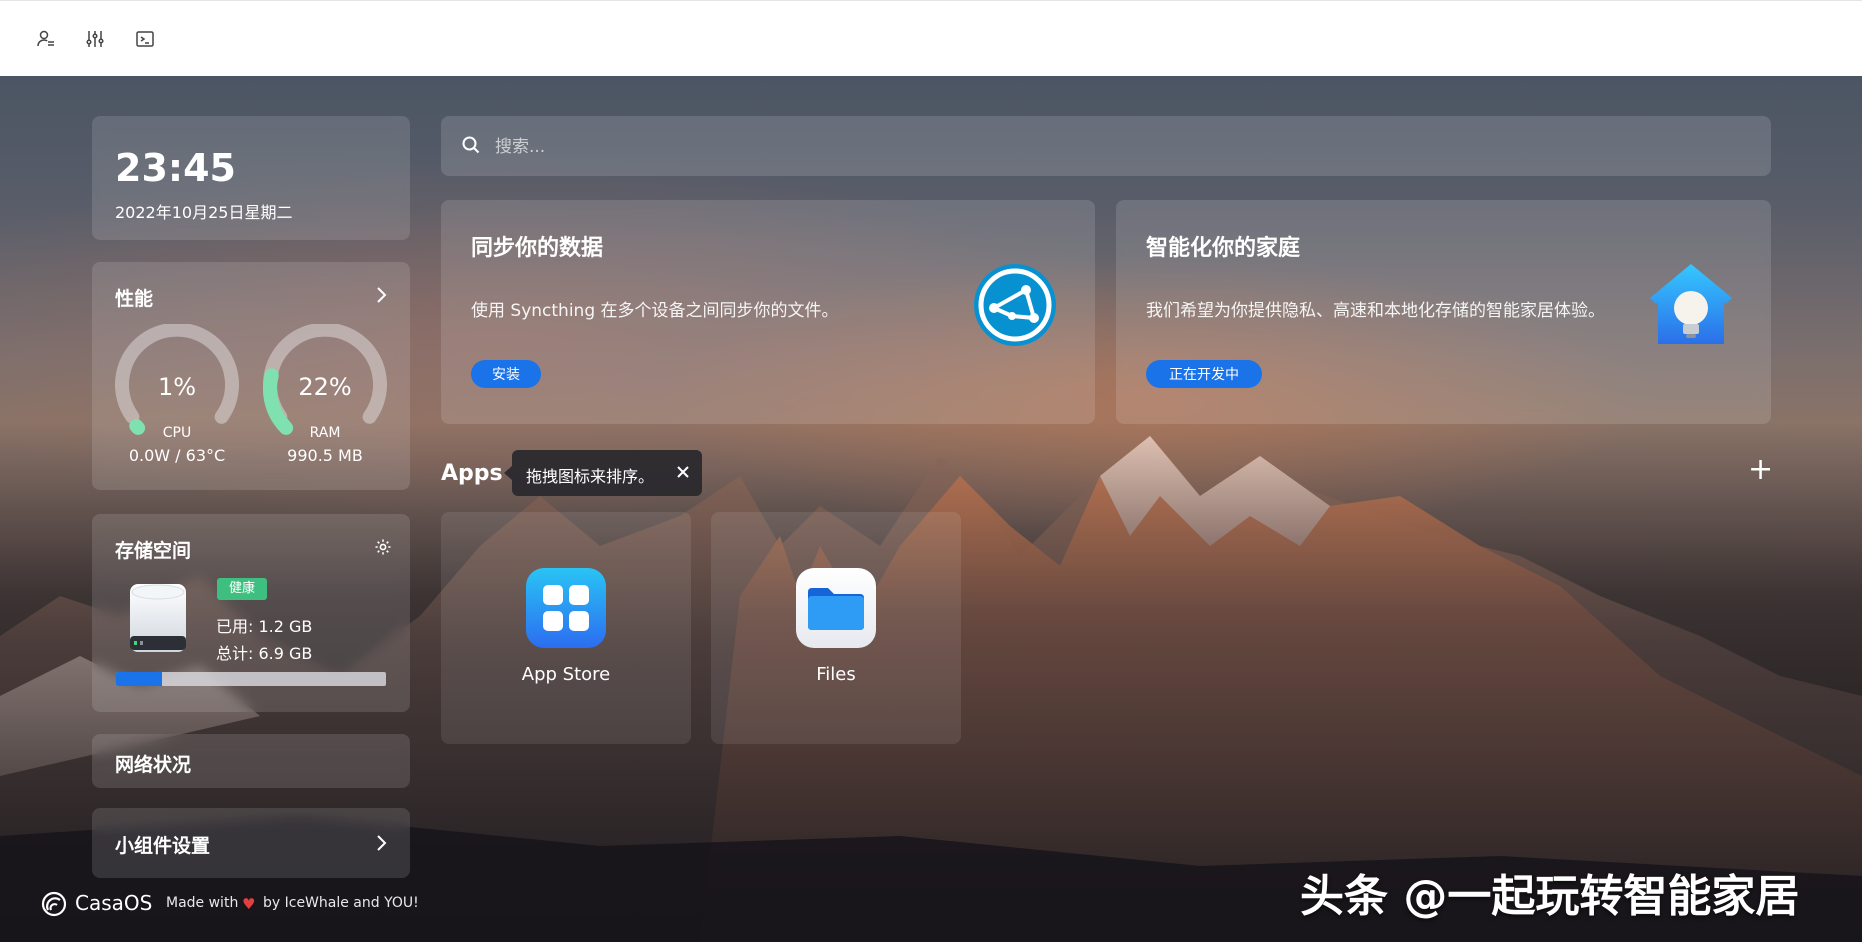 Image resolution: width=1862 pixels, height=942 pixels. Describe the element at coordinates (264, 653) in the screenshot. I see `storage-total: 总计: 6.9 GB` at that location.